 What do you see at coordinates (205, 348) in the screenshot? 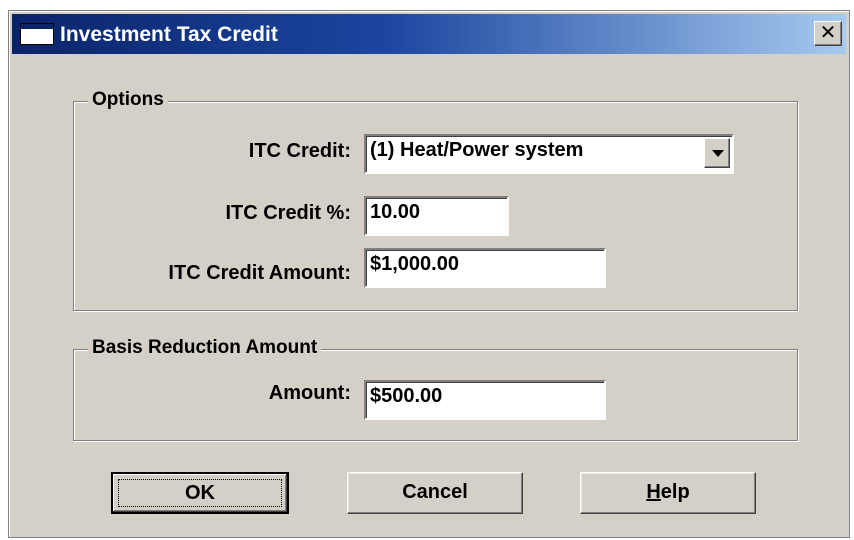
I see `basis-reduction-group-label: Basis Reduction Amount` at bounding box center [205, 348].